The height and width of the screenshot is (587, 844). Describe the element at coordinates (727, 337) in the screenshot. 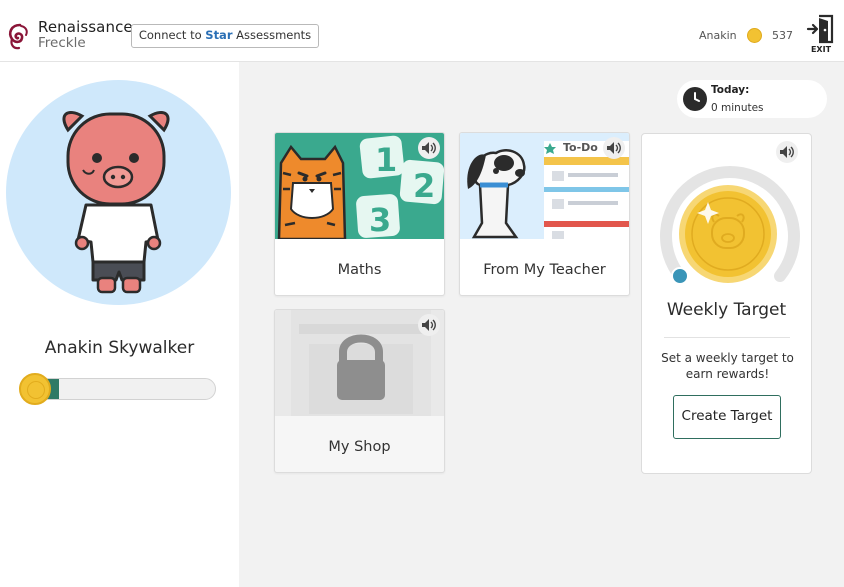

I see `divider` at that location.